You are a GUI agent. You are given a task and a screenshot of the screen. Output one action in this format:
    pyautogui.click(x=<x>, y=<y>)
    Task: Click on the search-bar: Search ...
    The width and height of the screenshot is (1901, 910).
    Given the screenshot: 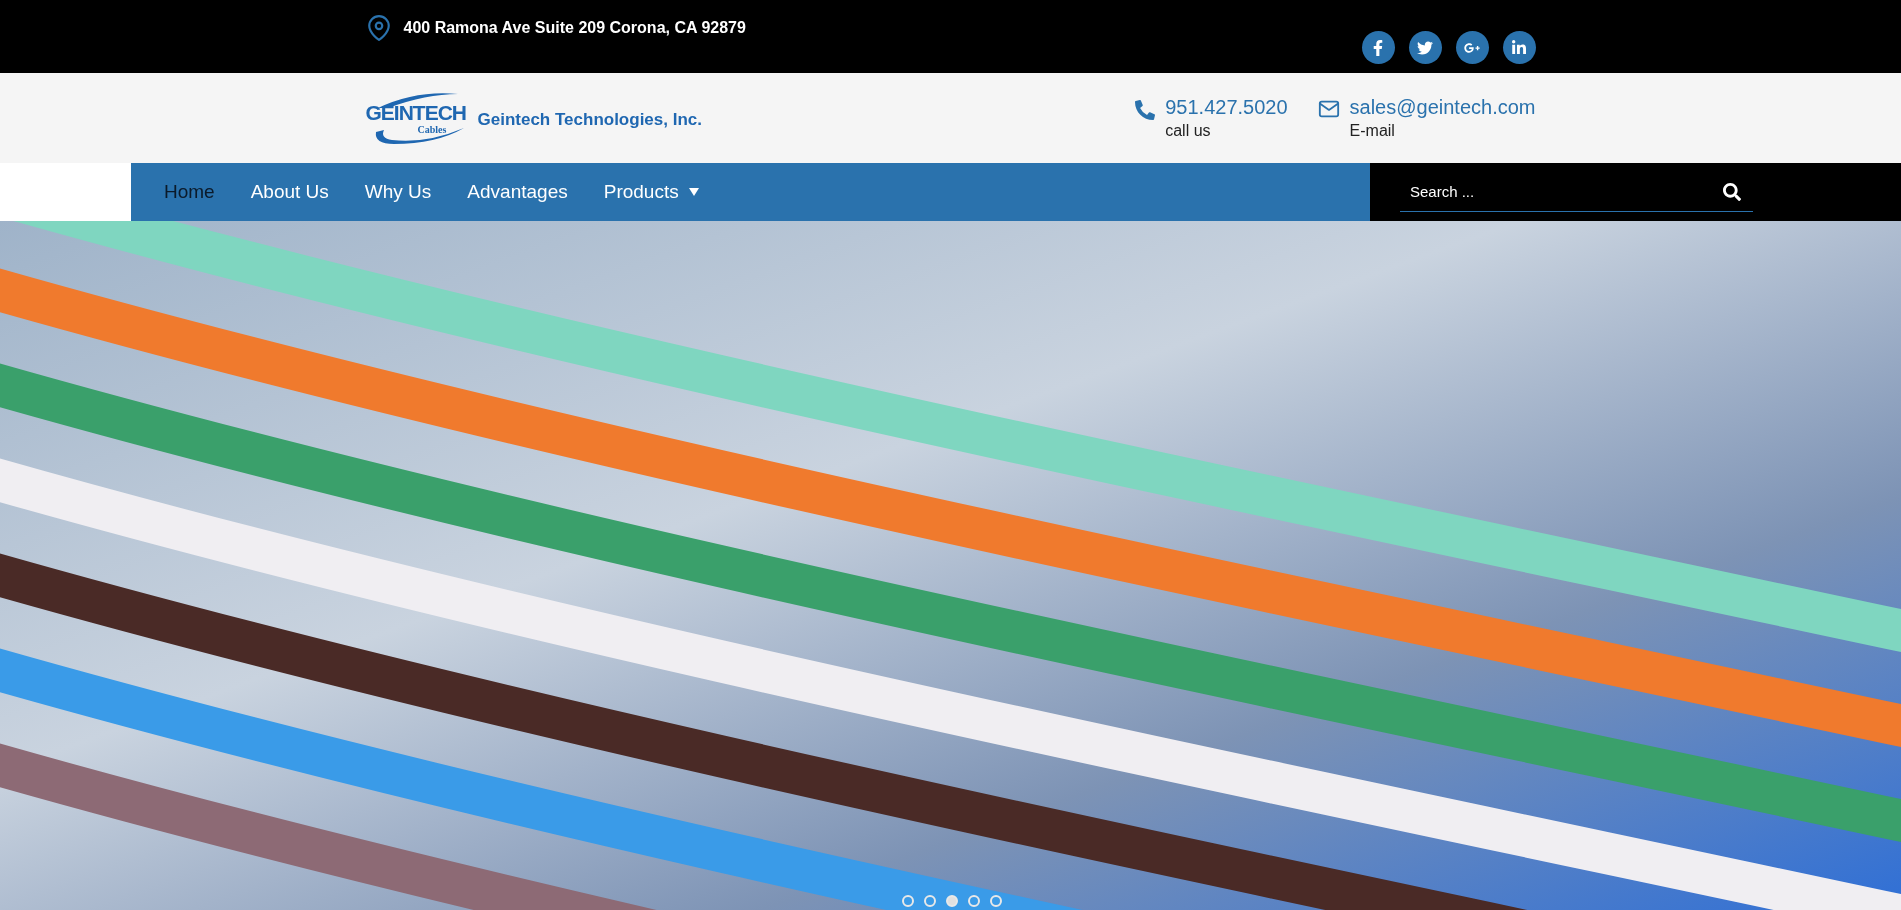 What is the action you would take?
    pyautogui.click(x=1635, y=192)
    